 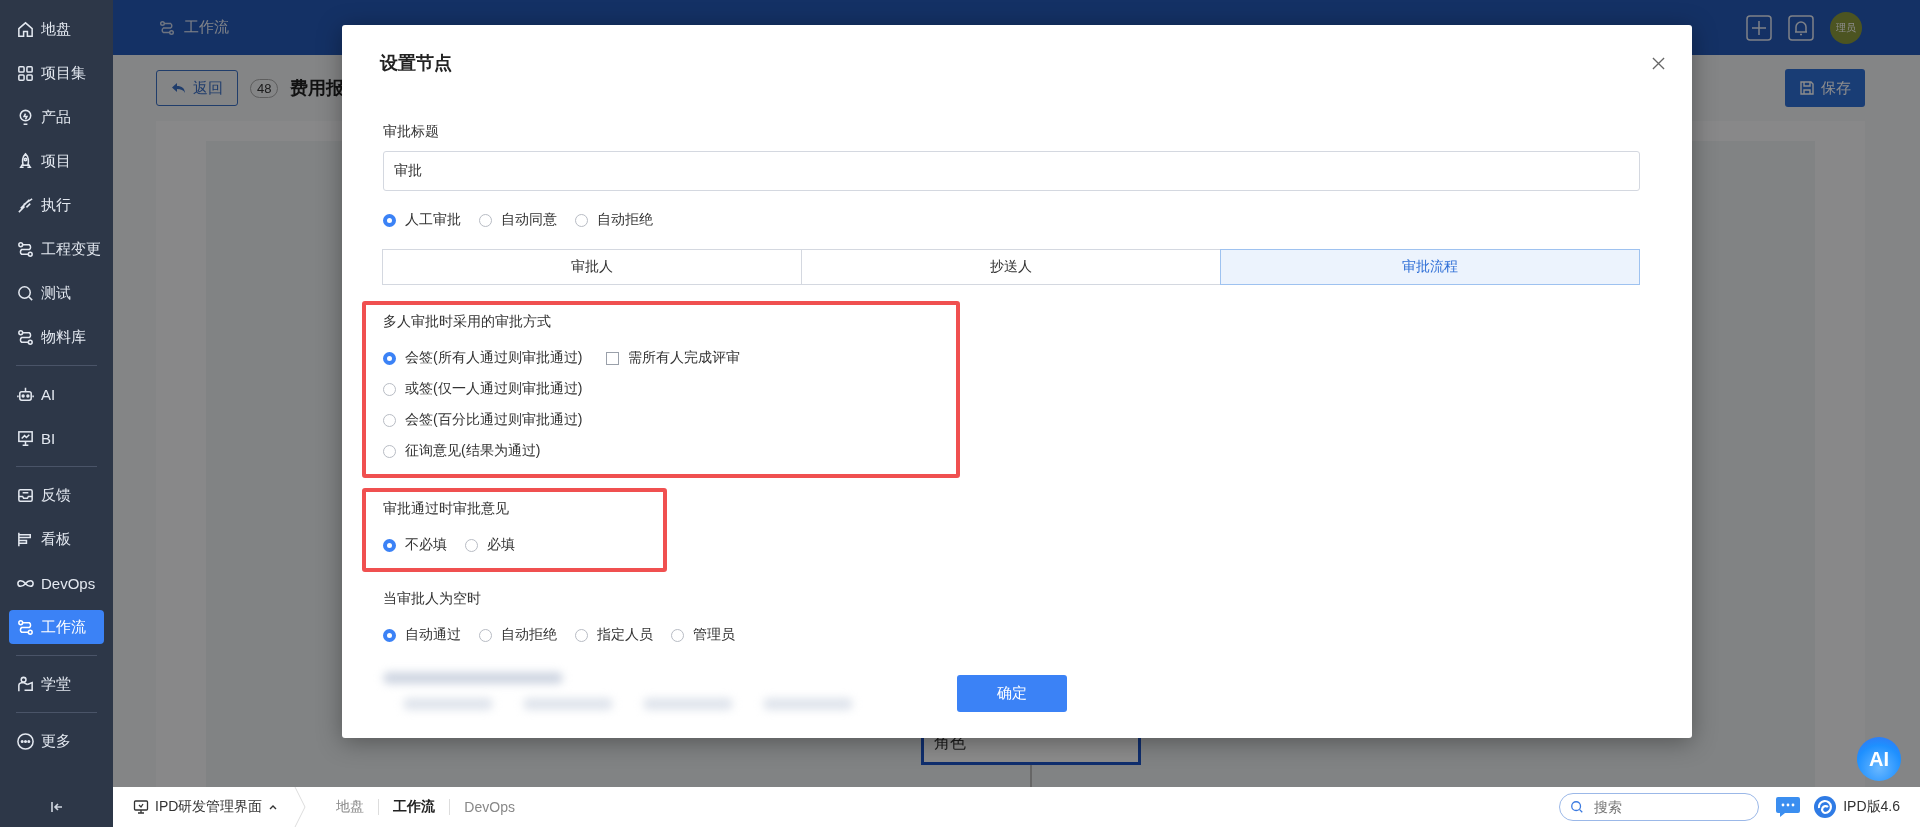 I want to click on sidebar-item: 更多, so click(x=56, y=741).